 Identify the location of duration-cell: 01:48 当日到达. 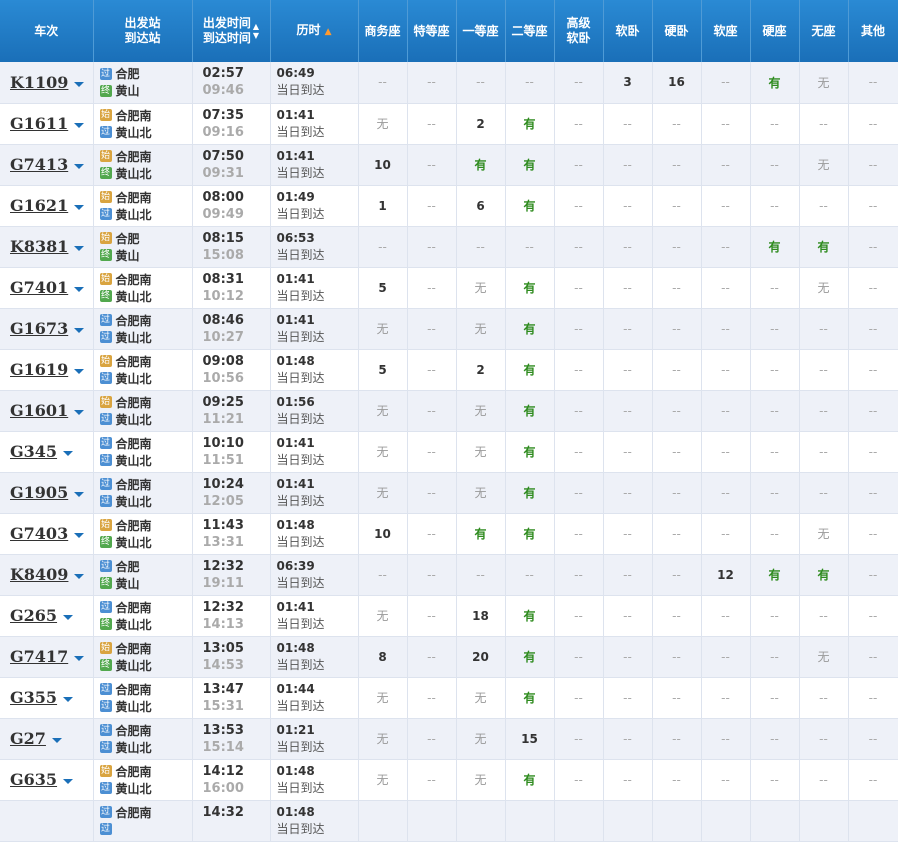
(314, 821).